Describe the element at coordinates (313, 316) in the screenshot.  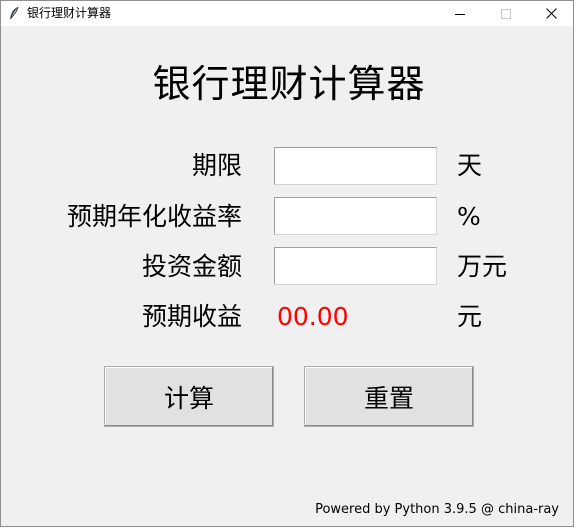
I see `expected-return-value: 00.00` at that location.